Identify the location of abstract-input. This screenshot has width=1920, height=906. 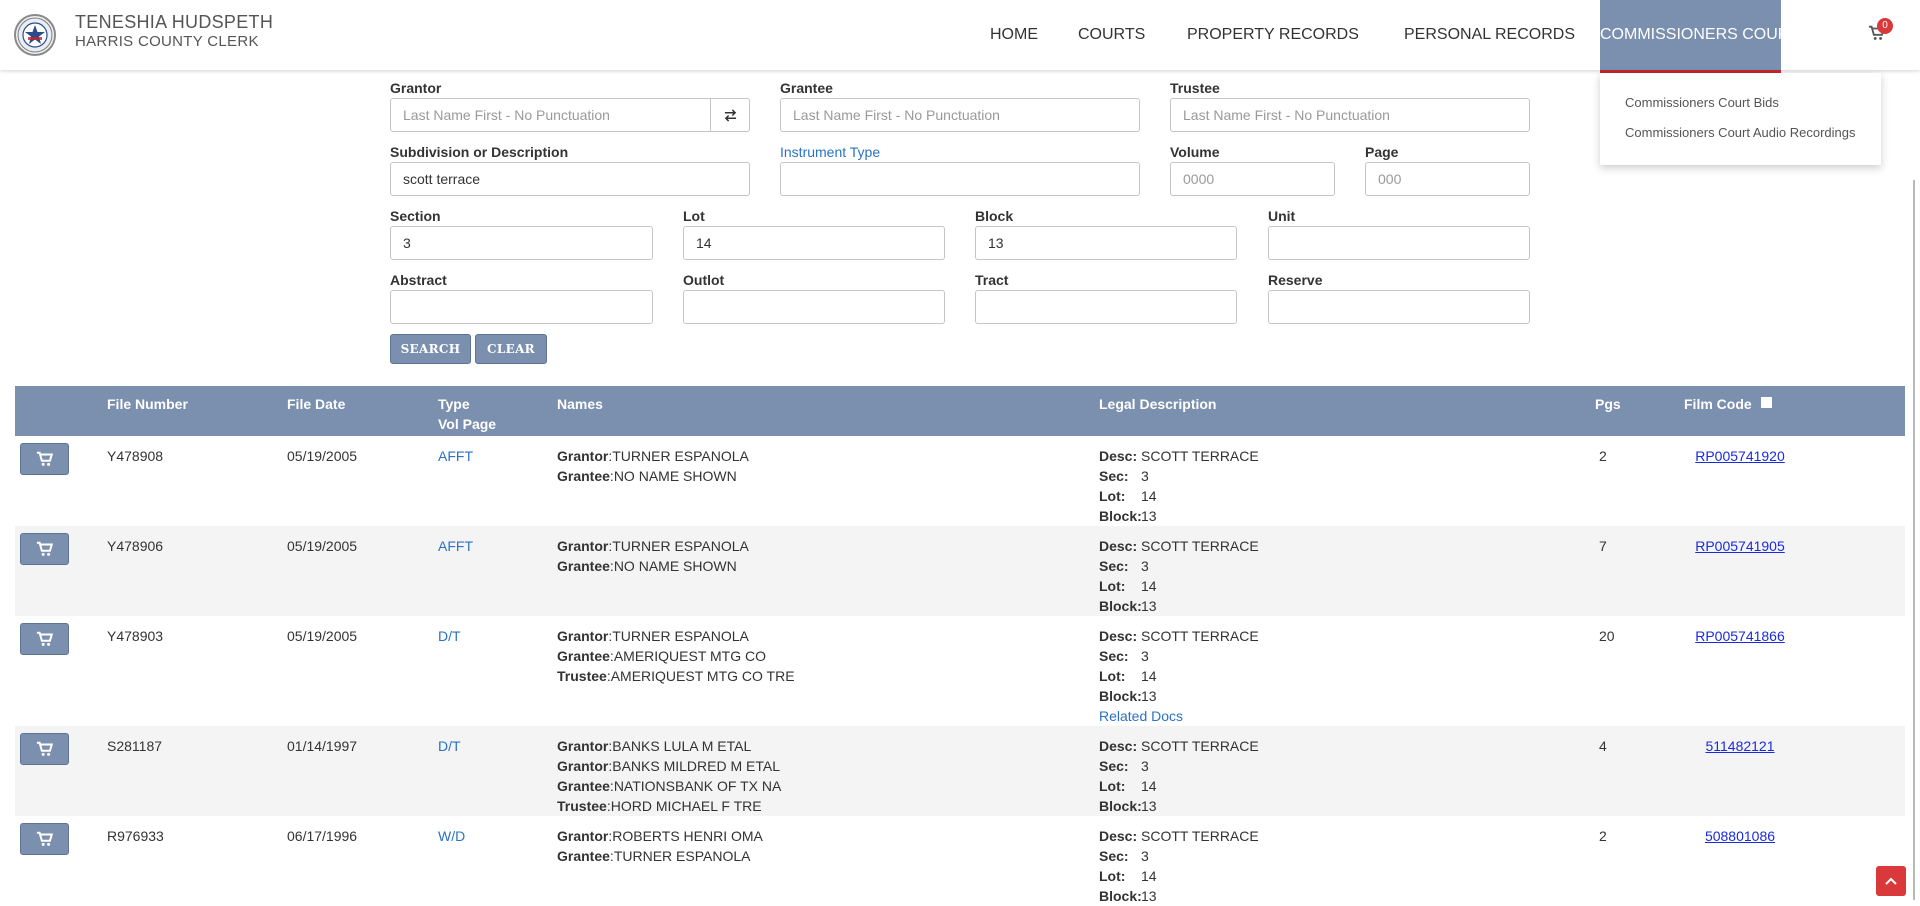
(521, 307).